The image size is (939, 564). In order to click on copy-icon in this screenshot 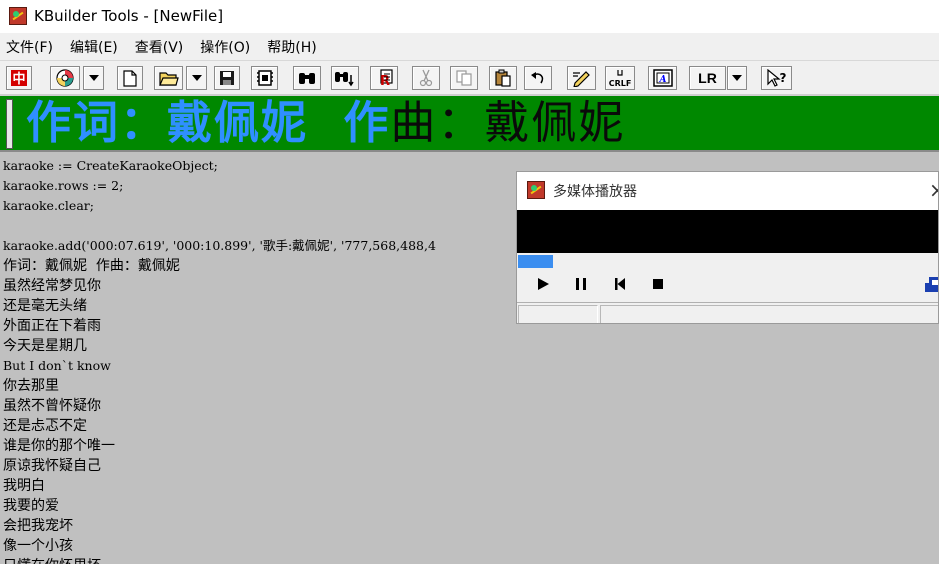, I will do `click(464, 78)`.